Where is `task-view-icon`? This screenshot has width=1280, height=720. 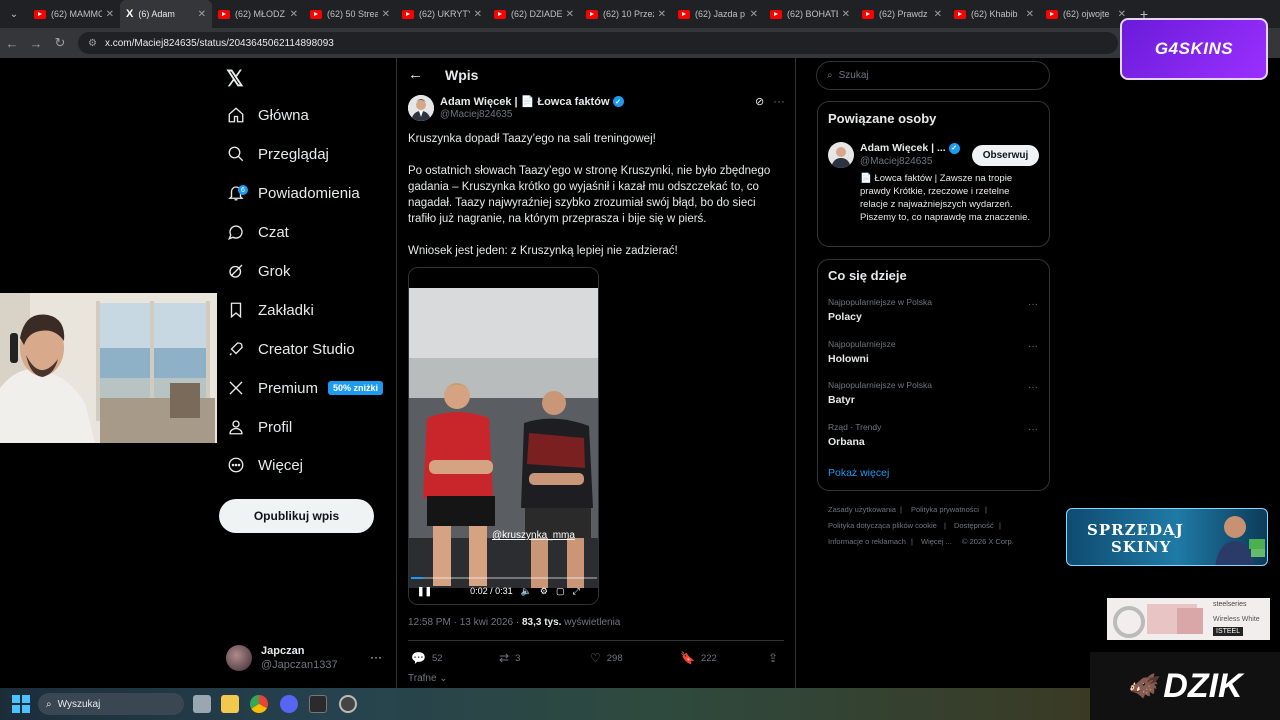
task-view-icon is located at coordinates (202, 704).